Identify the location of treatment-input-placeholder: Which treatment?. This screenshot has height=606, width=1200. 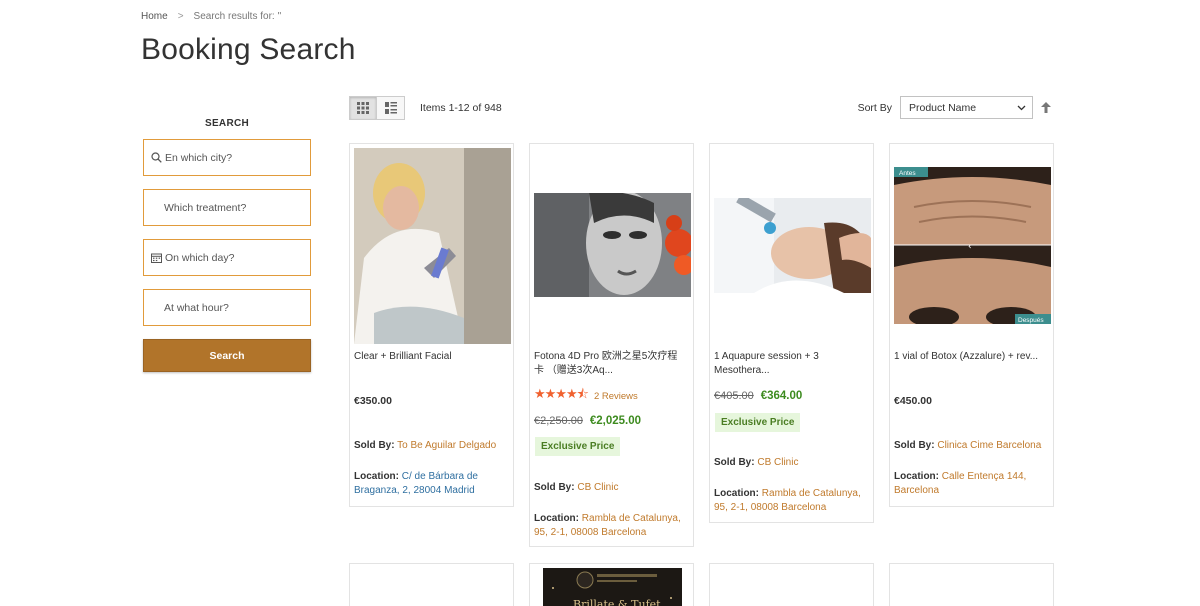
(205, 207).